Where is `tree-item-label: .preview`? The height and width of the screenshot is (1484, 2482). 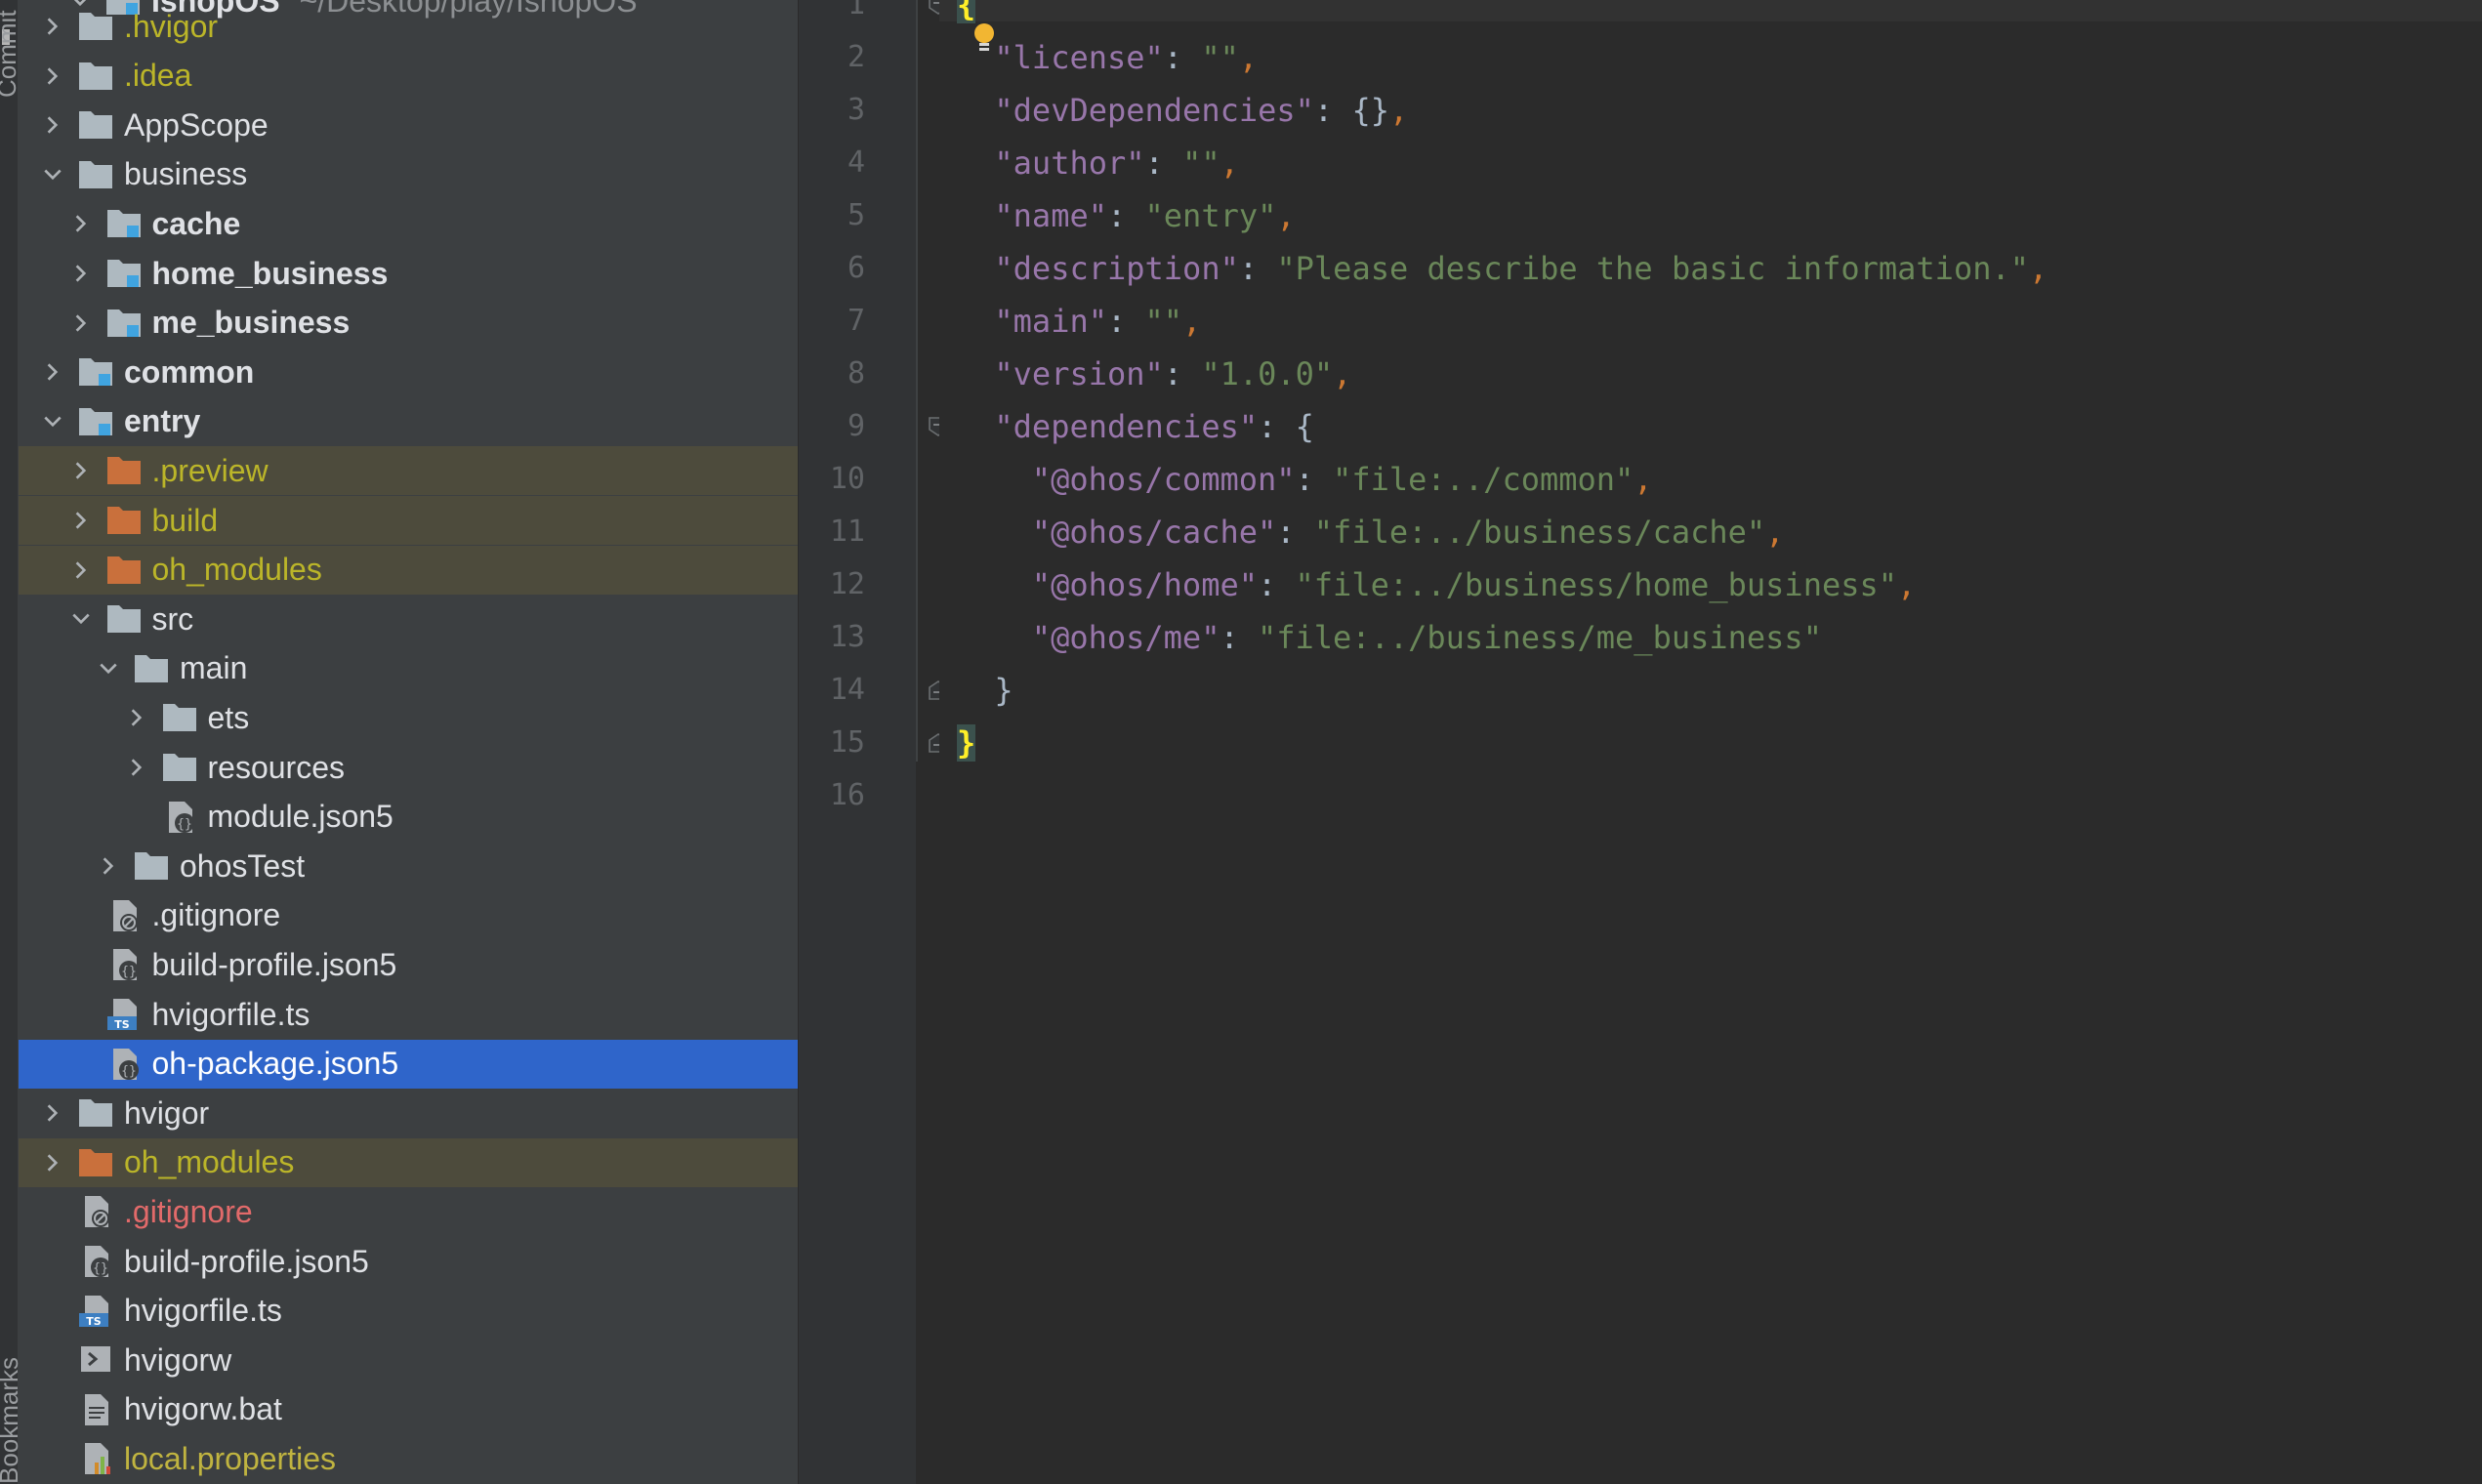
tree-item-label: .preview is located at coordinates (210, 470).